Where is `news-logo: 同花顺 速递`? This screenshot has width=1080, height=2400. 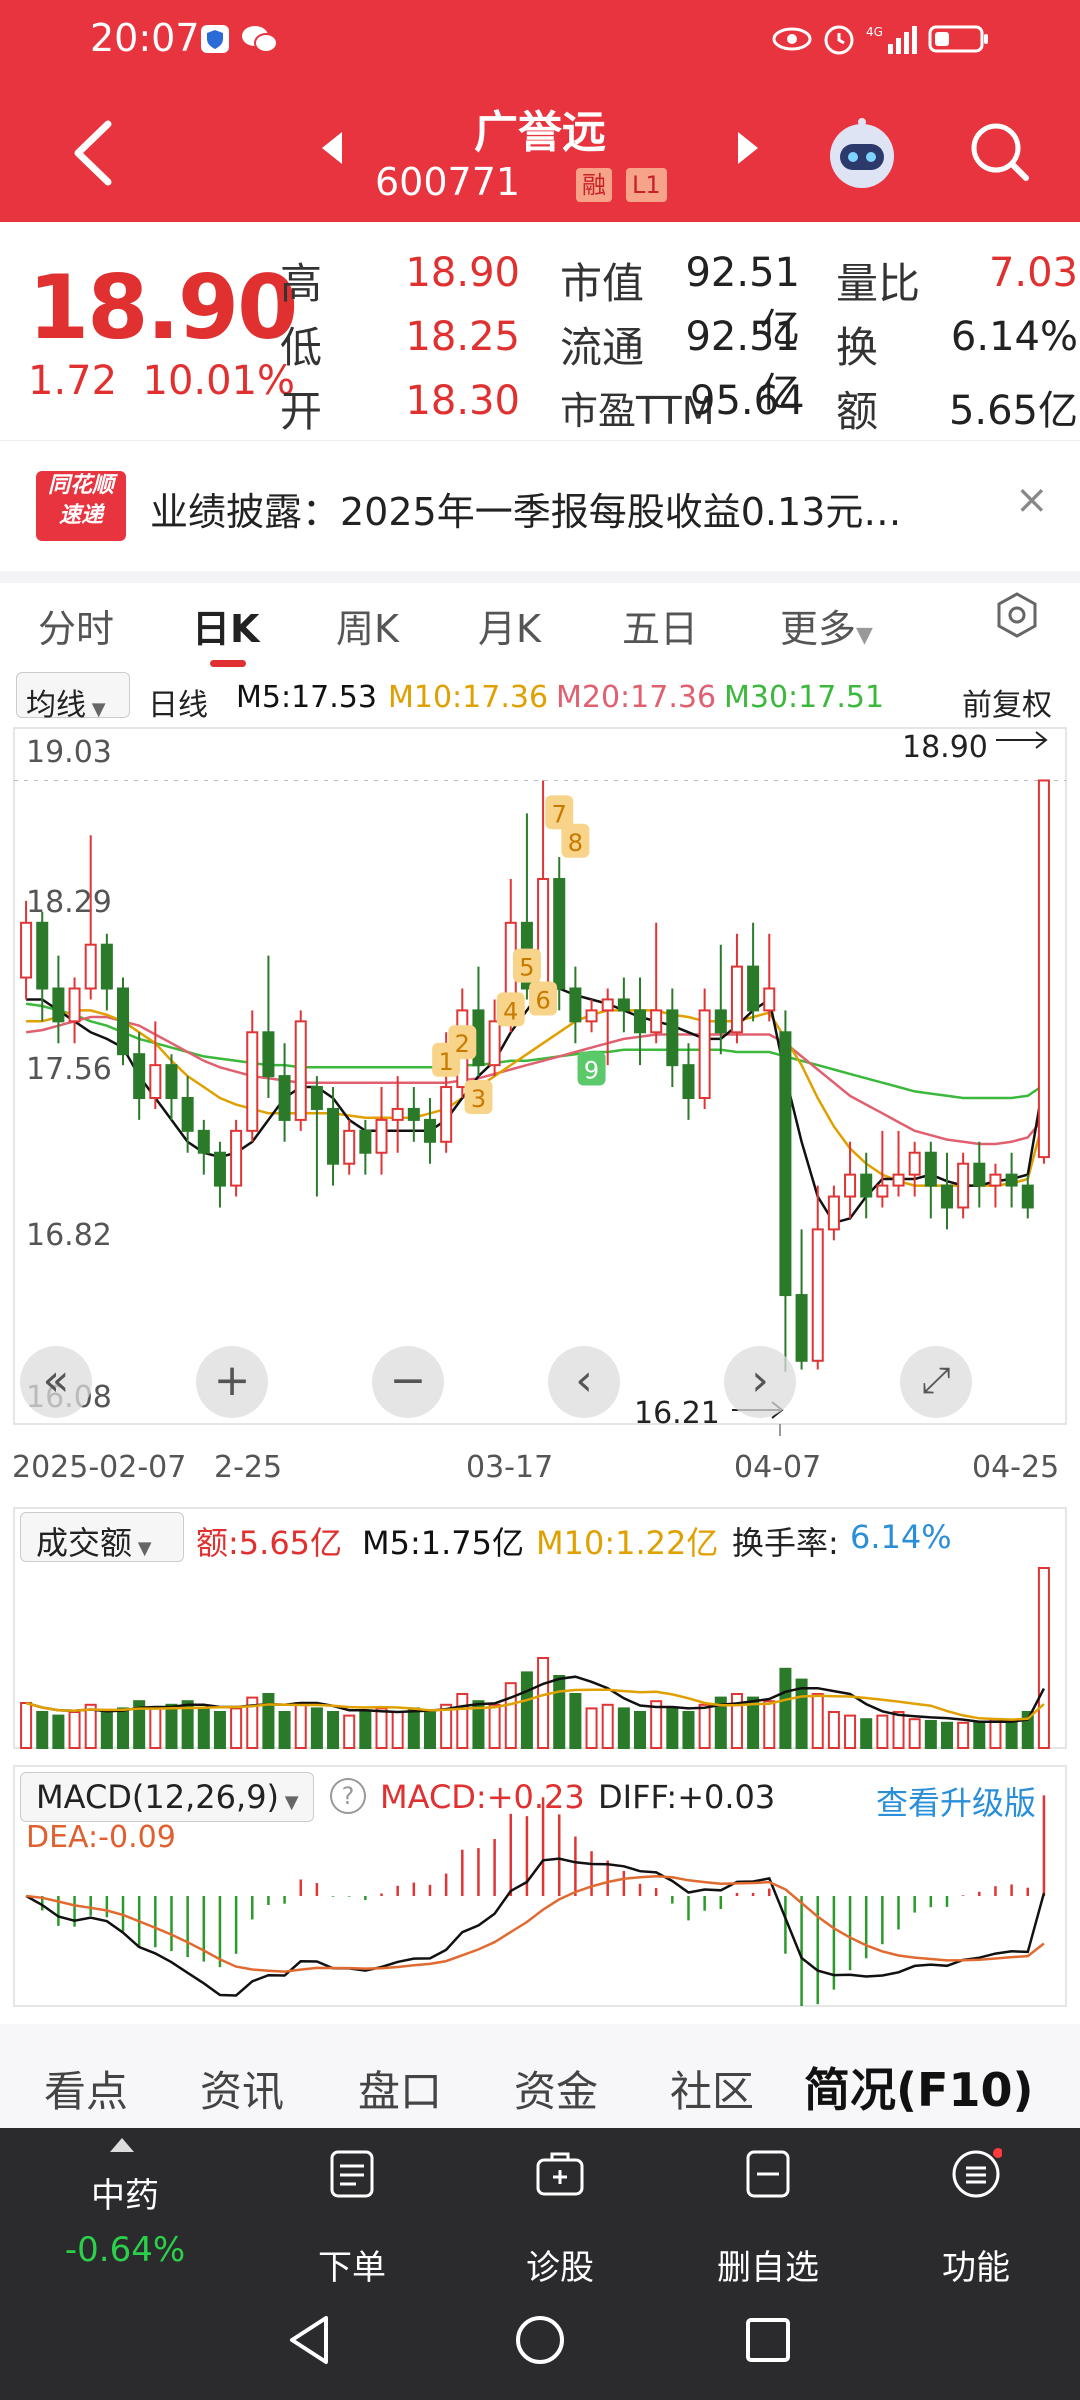
news-logo: 同花顺 速递 is located at coordinates (81, 506).